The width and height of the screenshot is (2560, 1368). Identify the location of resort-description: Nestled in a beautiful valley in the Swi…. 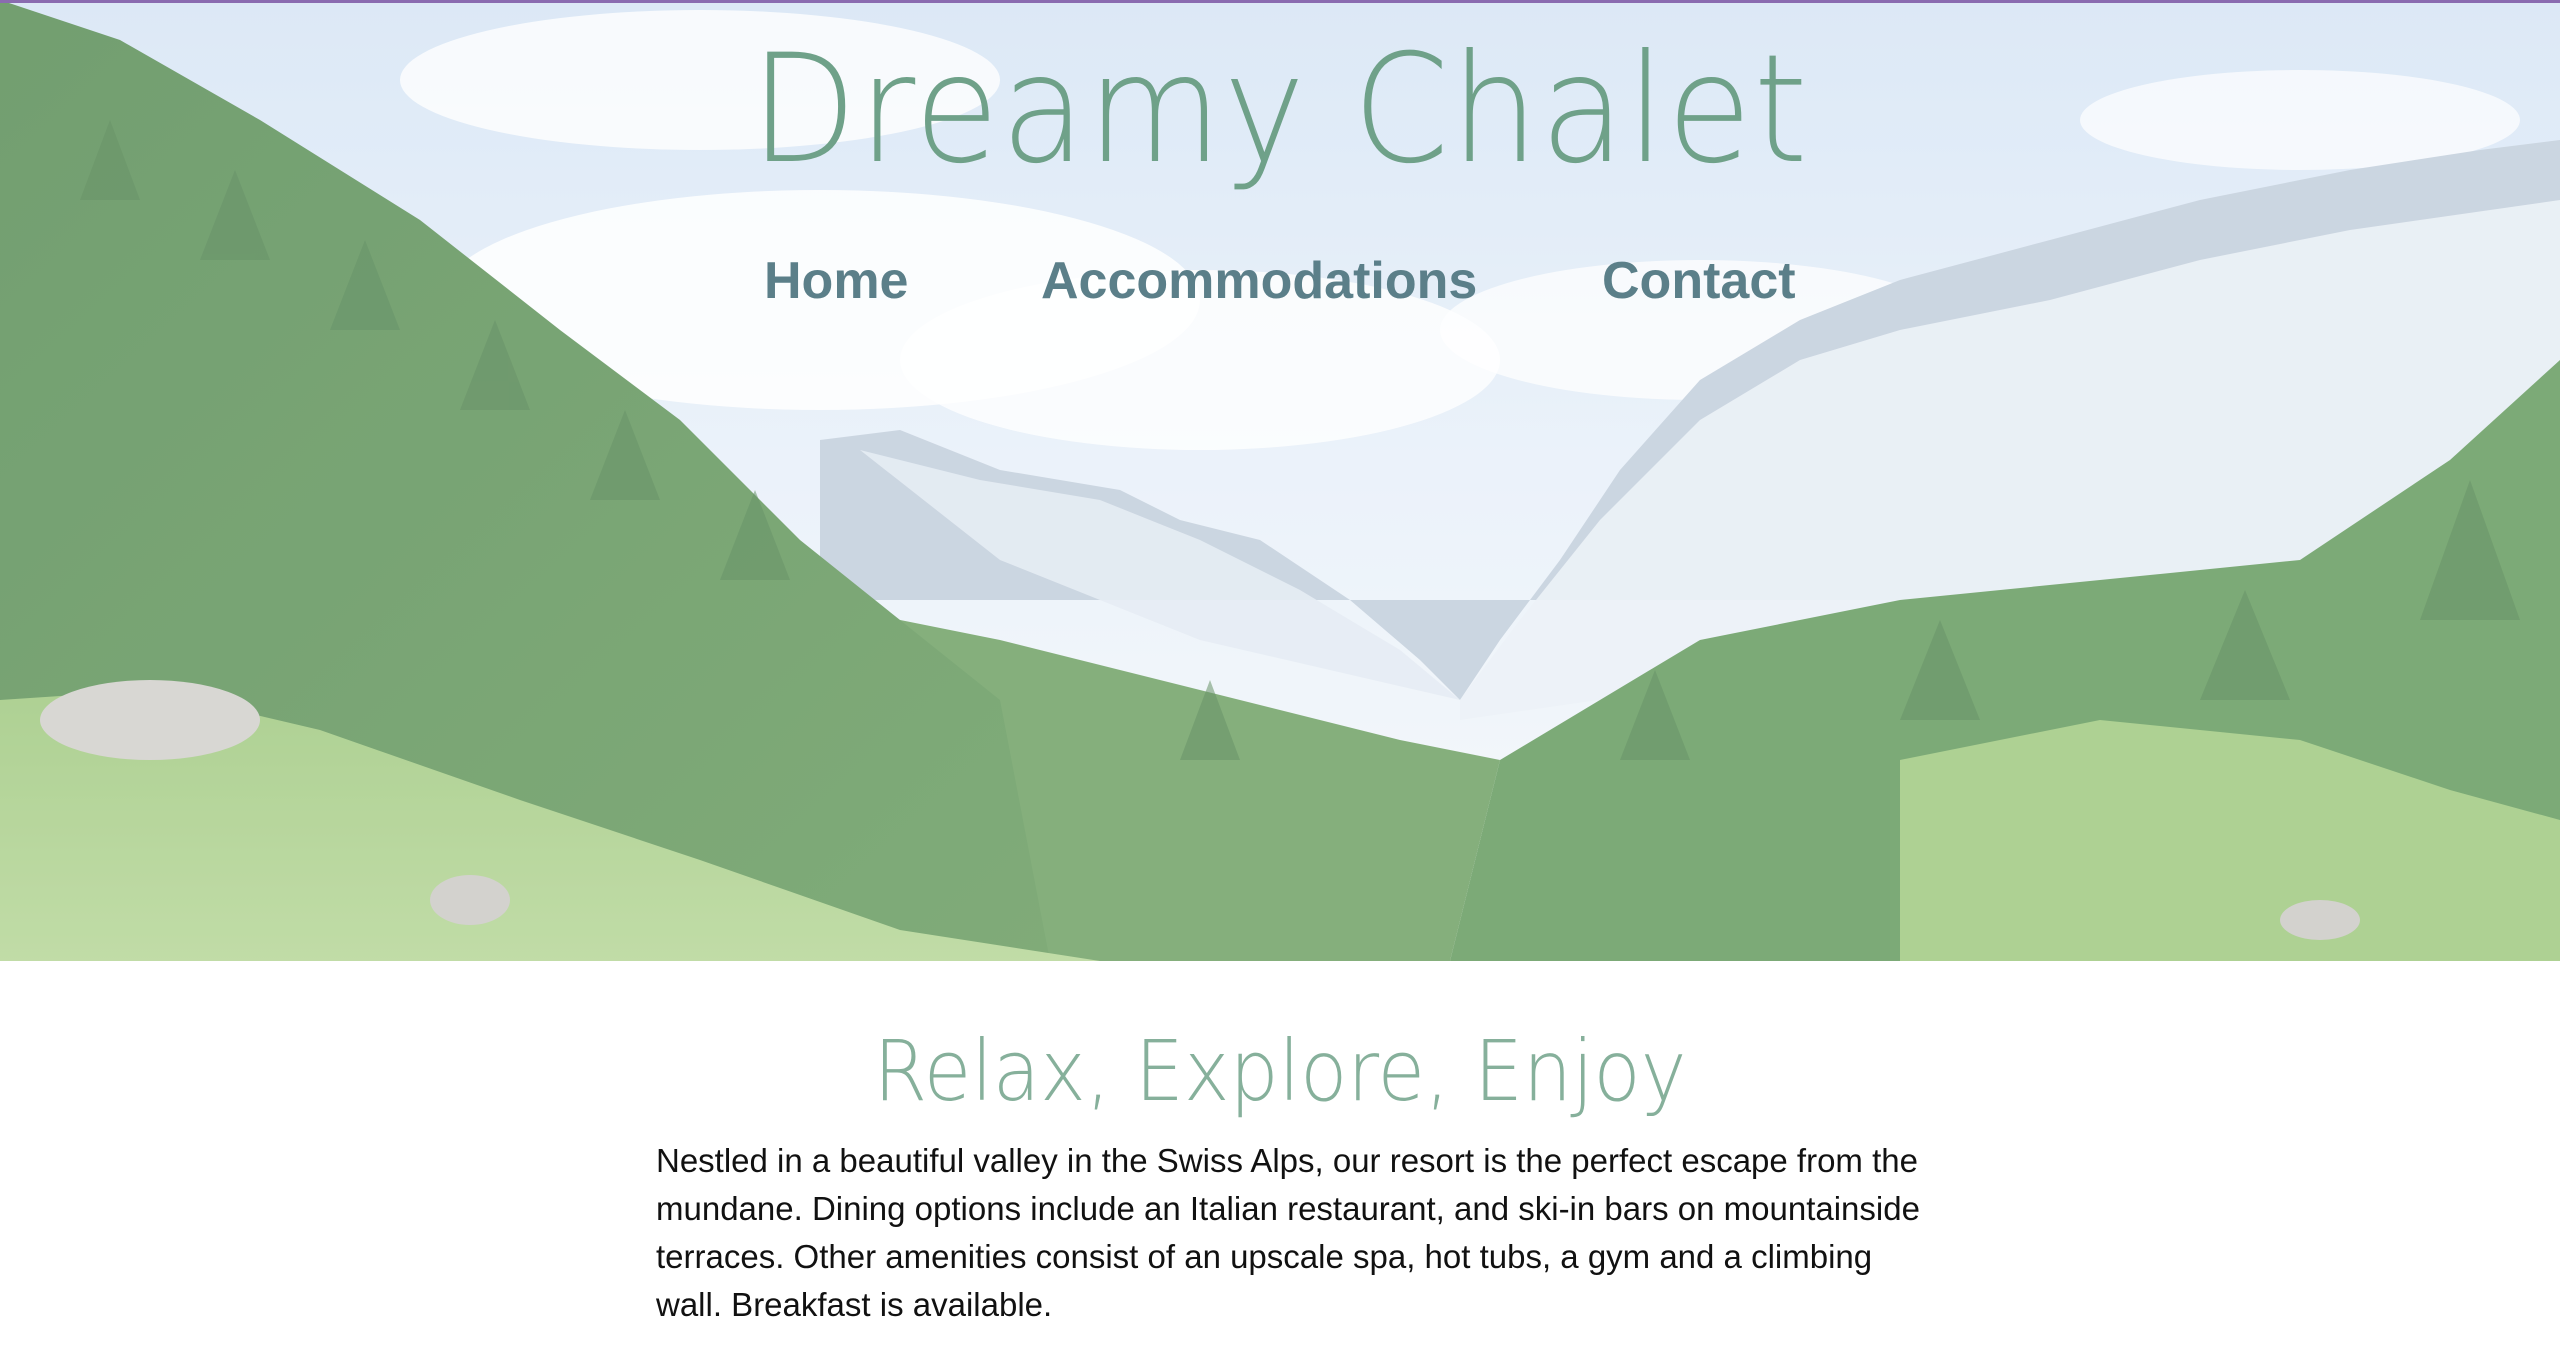
(1288, 1232).